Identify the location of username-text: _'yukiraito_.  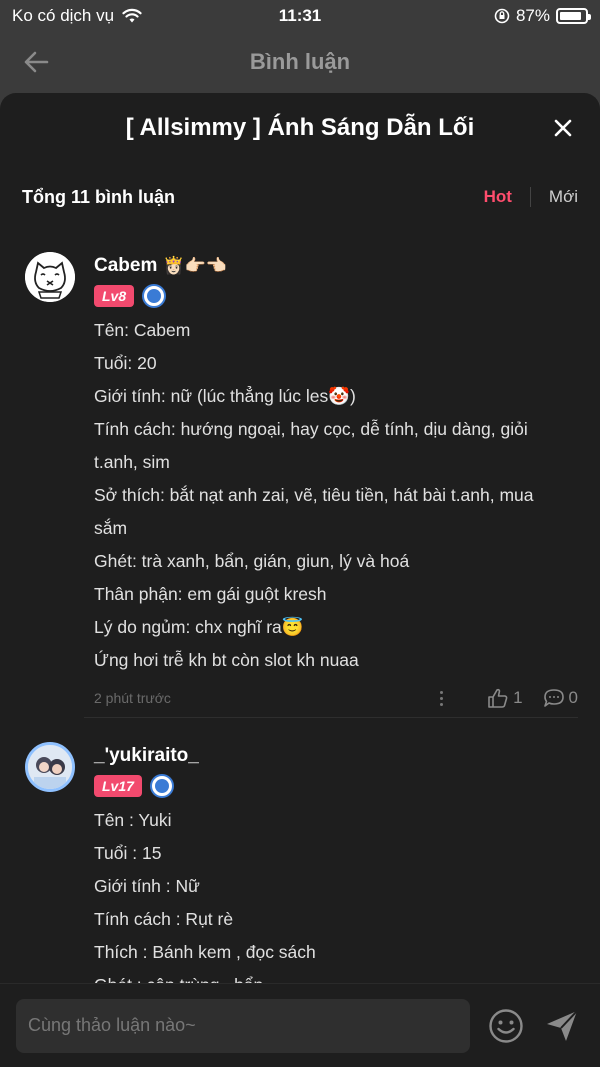
(146, 755).